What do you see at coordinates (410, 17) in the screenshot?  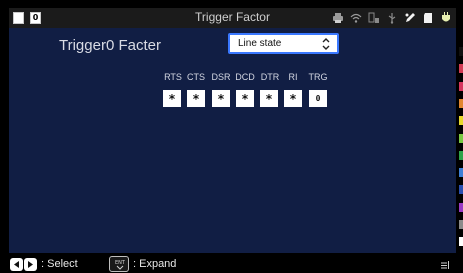 I see `edit-icon` at bounding box center [410, 17].